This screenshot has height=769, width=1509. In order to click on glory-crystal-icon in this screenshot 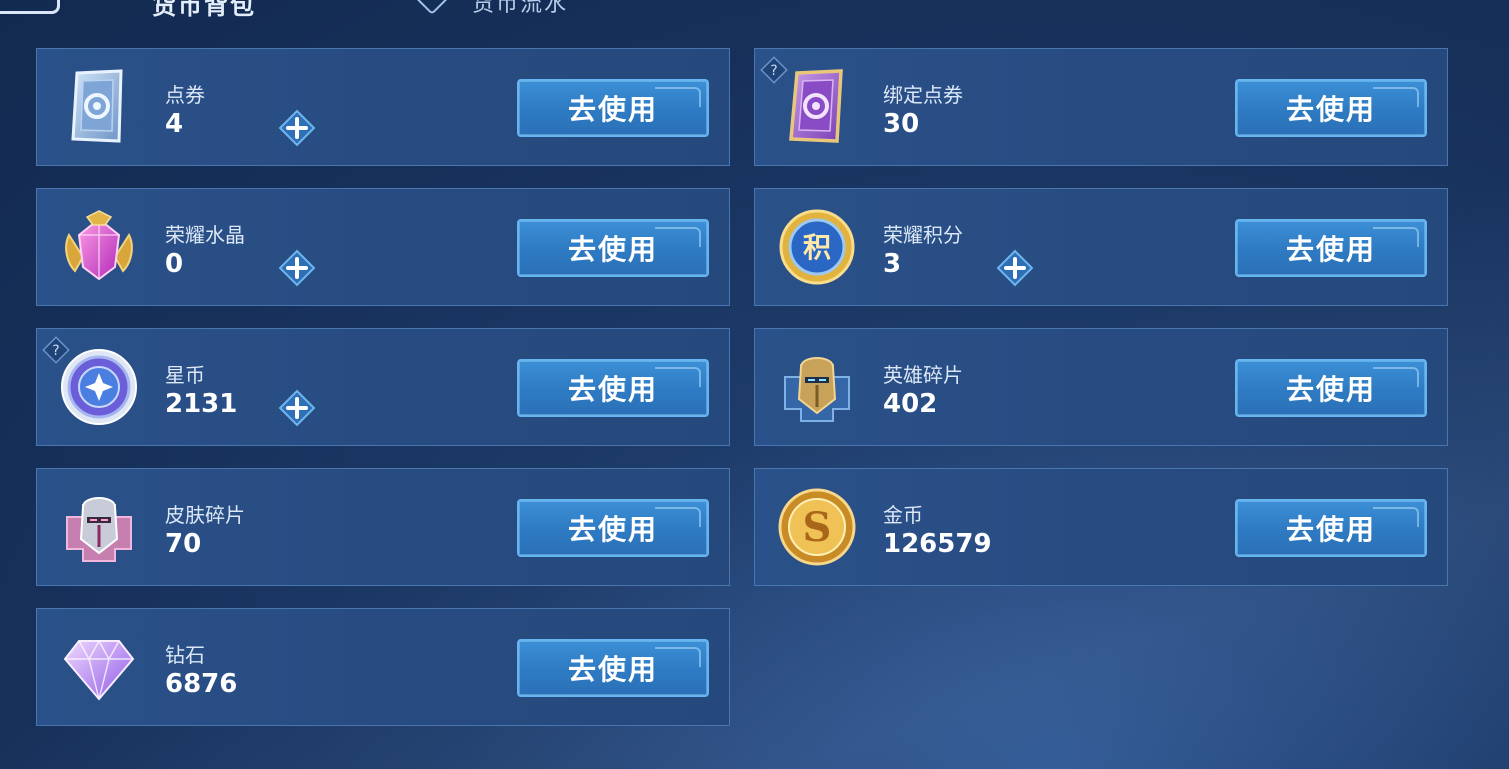, I will do `click(99, 245)`.